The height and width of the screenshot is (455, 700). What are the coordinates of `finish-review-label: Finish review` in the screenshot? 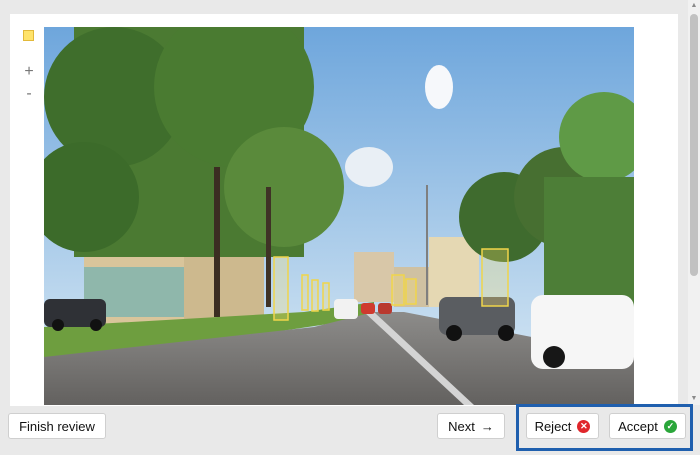 It's located at (57, 426).